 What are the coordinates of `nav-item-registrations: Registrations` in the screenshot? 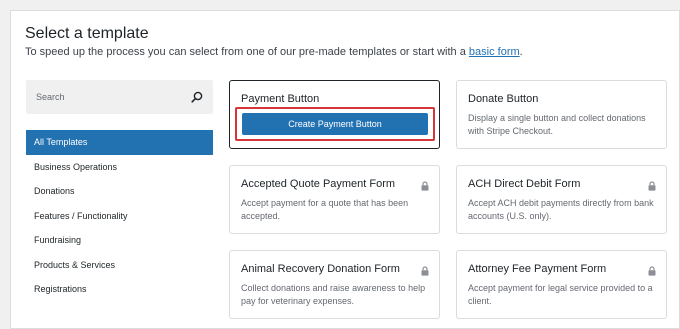 It's located at (119, 289).